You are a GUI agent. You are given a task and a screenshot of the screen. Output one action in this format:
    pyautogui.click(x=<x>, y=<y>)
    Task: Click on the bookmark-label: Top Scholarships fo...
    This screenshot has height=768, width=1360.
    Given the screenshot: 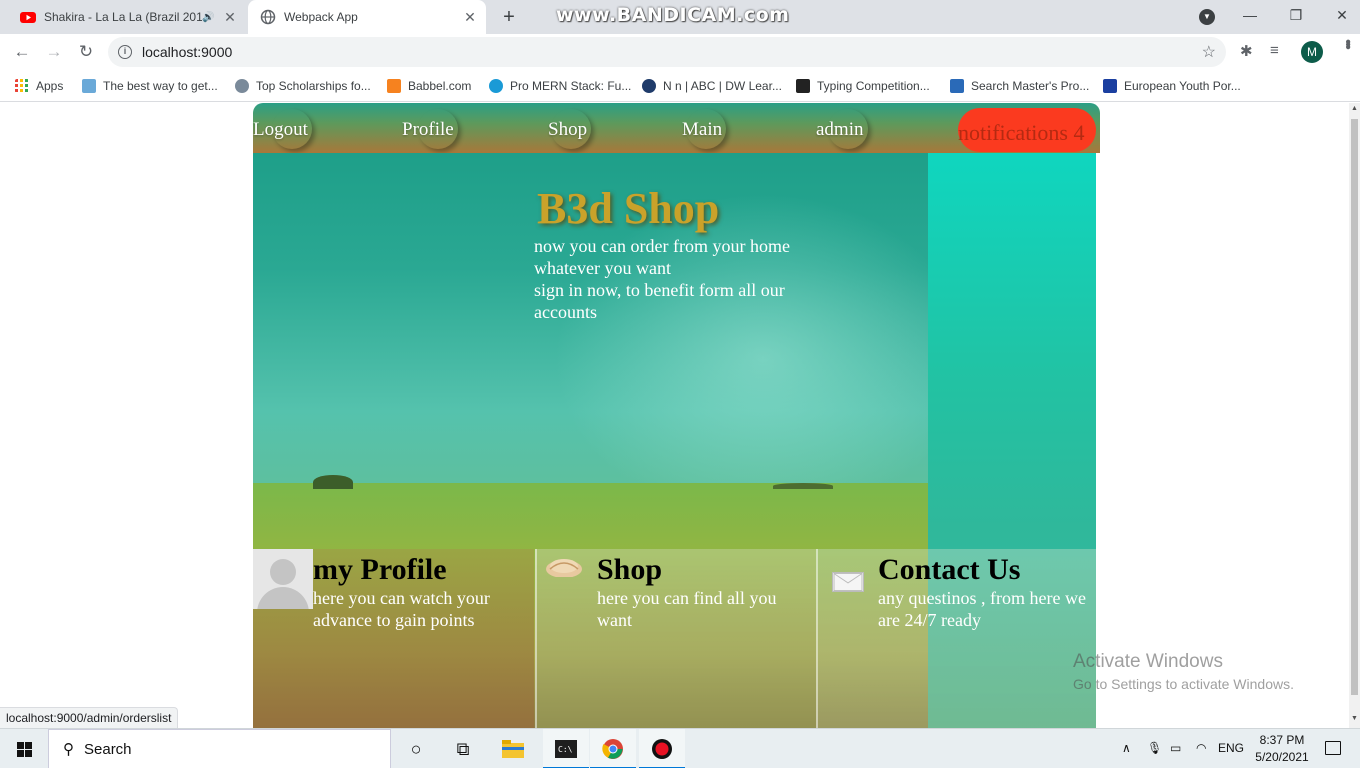 What is the action you would take?
    pyautogui.click(x=313, y=86)
    